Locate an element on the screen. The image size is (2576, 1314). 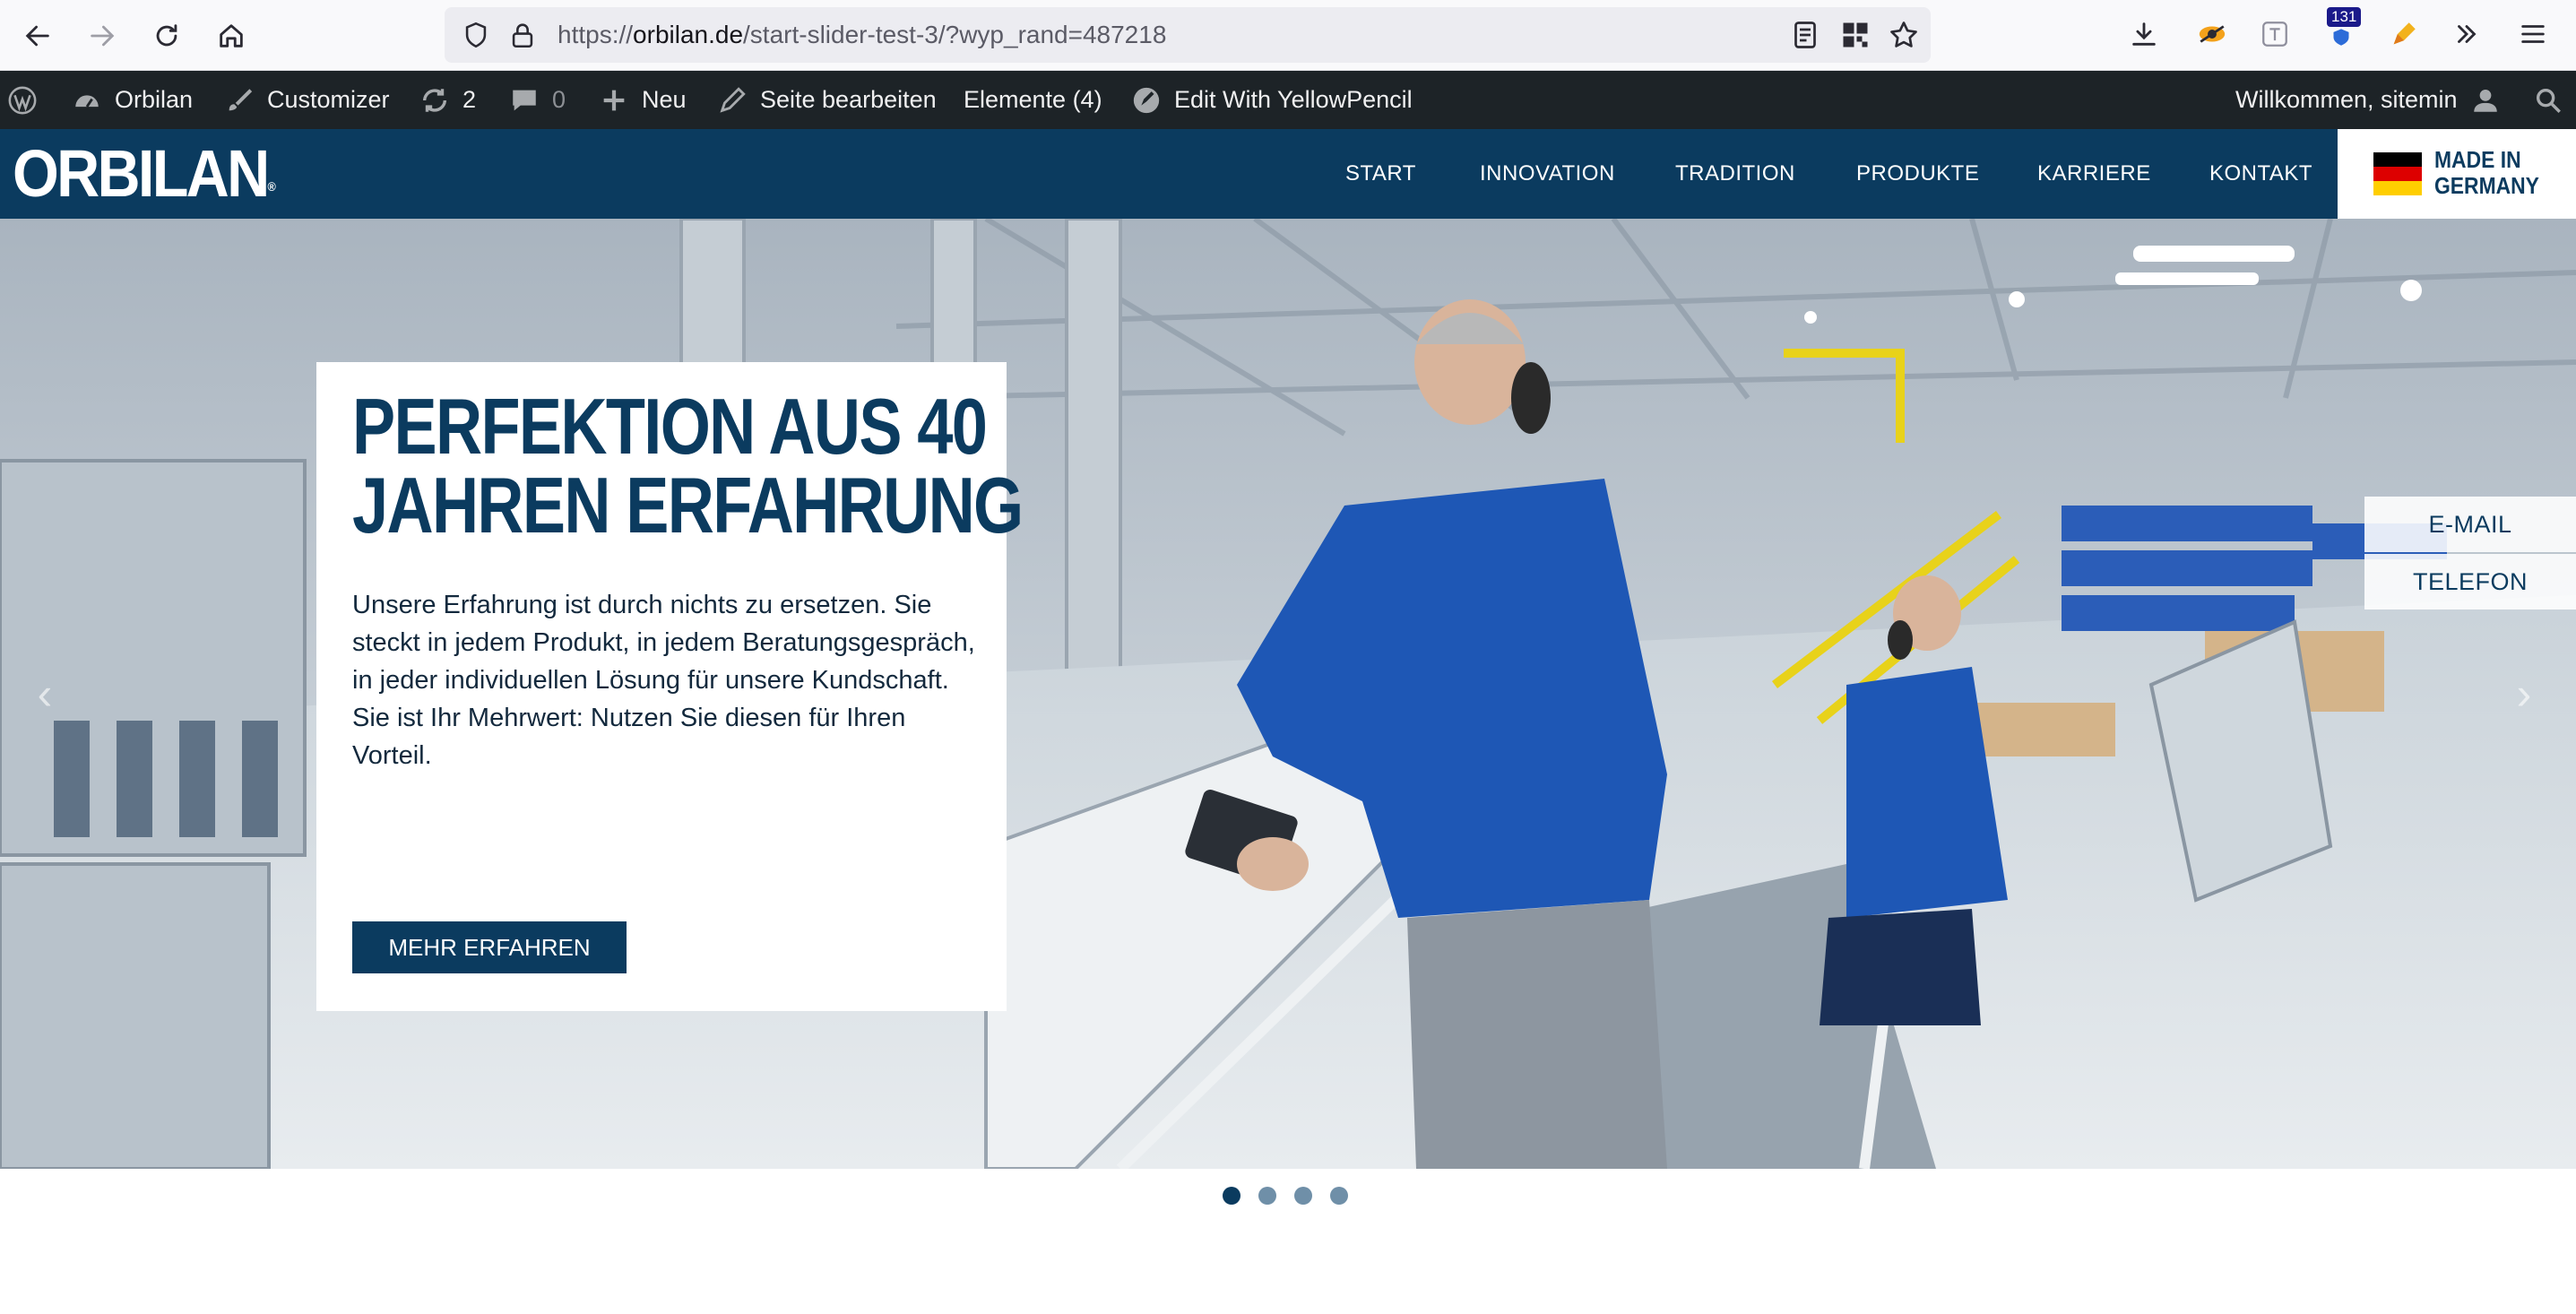
tracking-shield-icon is located at coordinates (476, 35).